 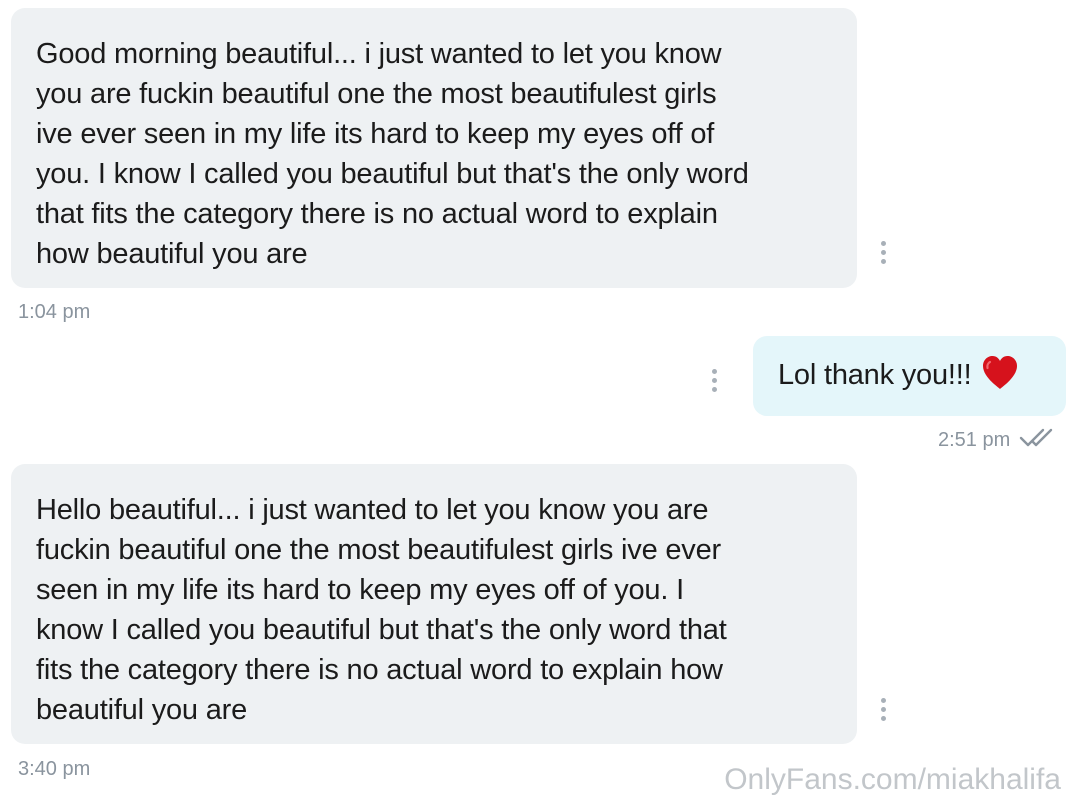 I want to click on message-text: Lol thank you!!!, so click(x=875, y=375).